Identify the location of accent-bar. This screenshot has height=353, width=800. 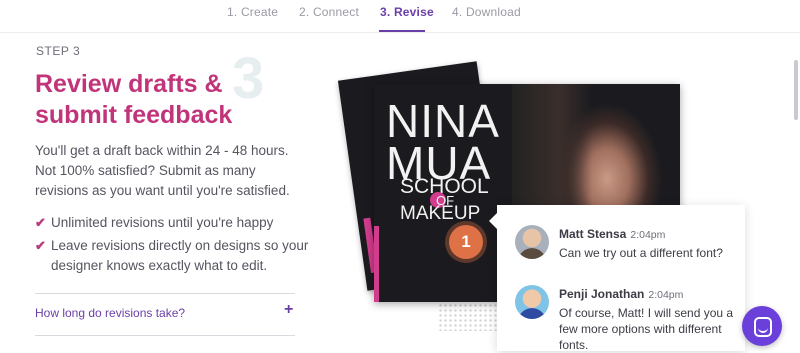
(376, 264).